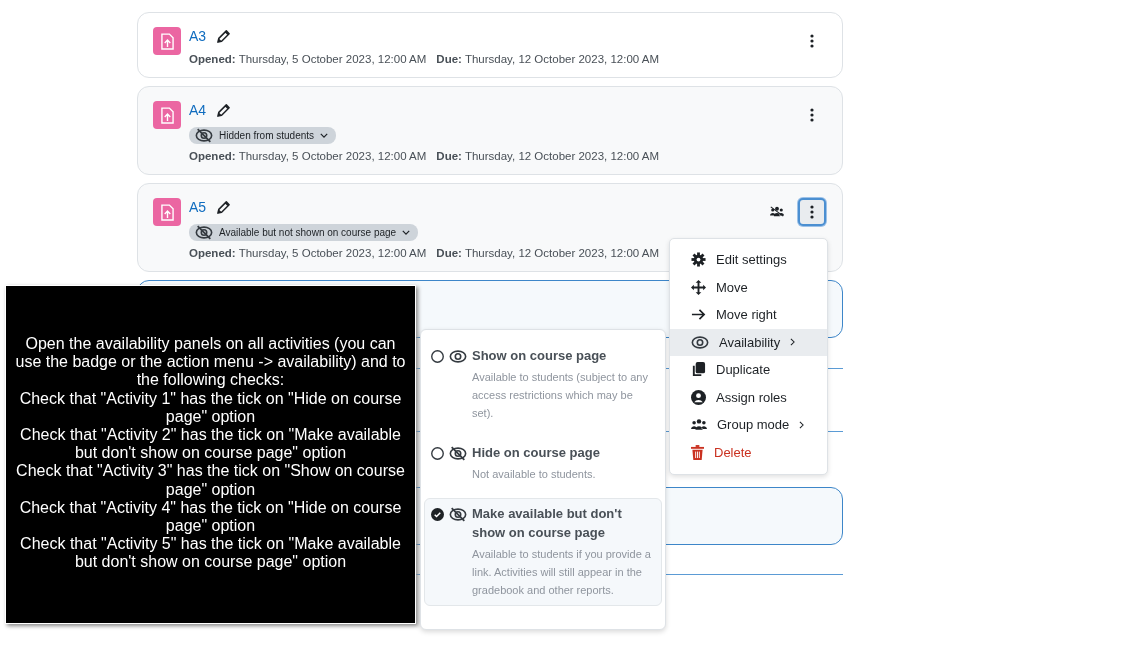  Describe the element at coordinates (534, 474) in the screenshot. I see `option-description: Not available to students.` at that location.